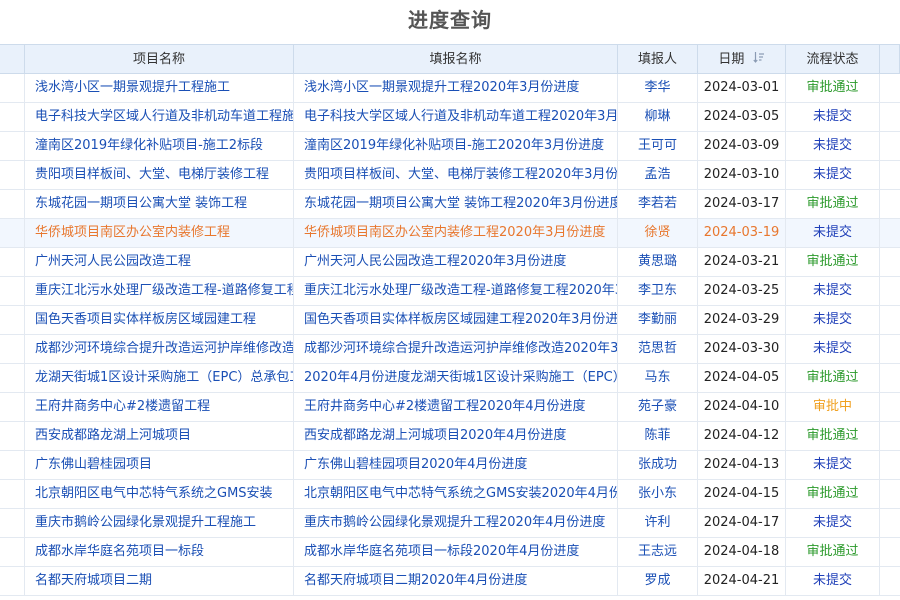 The image size is (900, 600). I want to click on report-date: 2024-03-25, so click(742, 291).